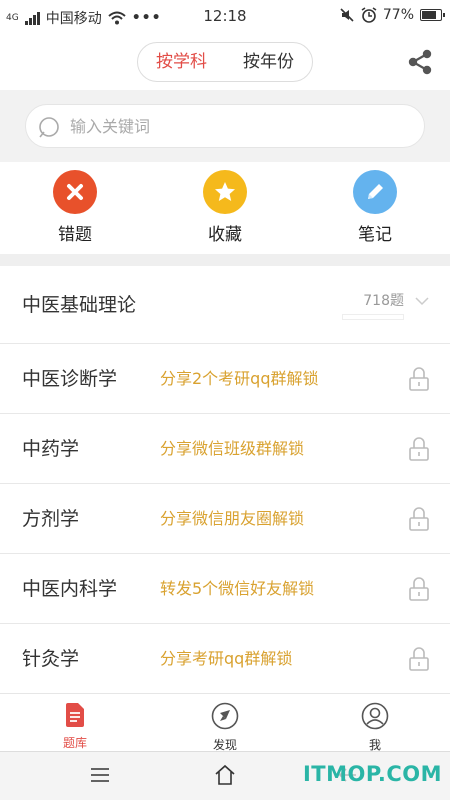  What do you see at coordinates (75, 715) in the screenshot?
I see `document-icon` at bounding box center [75, 715].